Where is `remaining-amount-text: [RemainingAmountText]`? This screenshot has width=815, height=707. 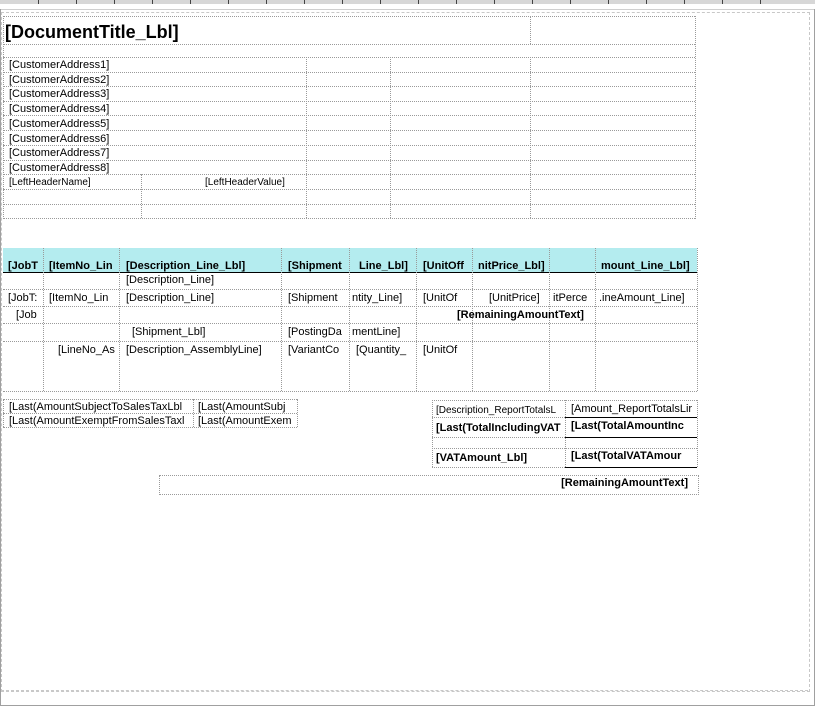 remaining-amount-text: [RemainingAmountText] is located at coordinates (520, 315).